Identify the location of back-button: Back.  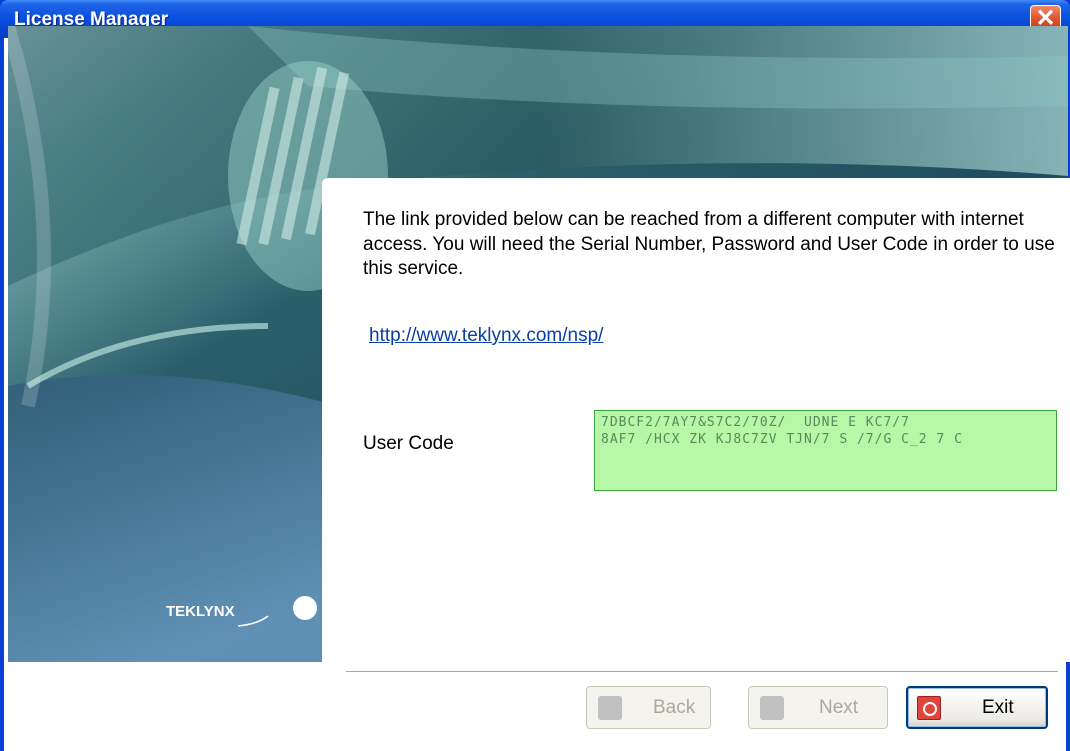
(648, 707).